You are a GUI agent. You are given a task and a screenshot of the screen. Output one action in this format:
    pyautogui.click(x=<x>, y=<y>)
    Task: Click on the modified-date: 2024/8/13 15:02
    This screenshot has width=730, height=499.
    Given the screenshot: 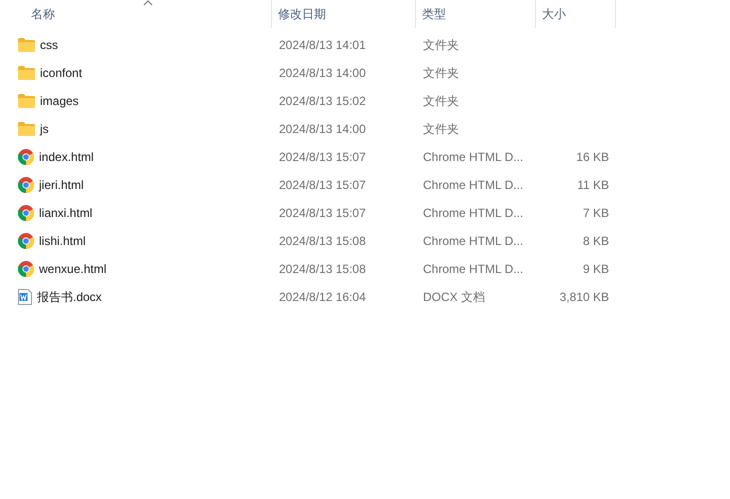 What is the action you would take?
    pyautogui.click(x=322, y=101)
    